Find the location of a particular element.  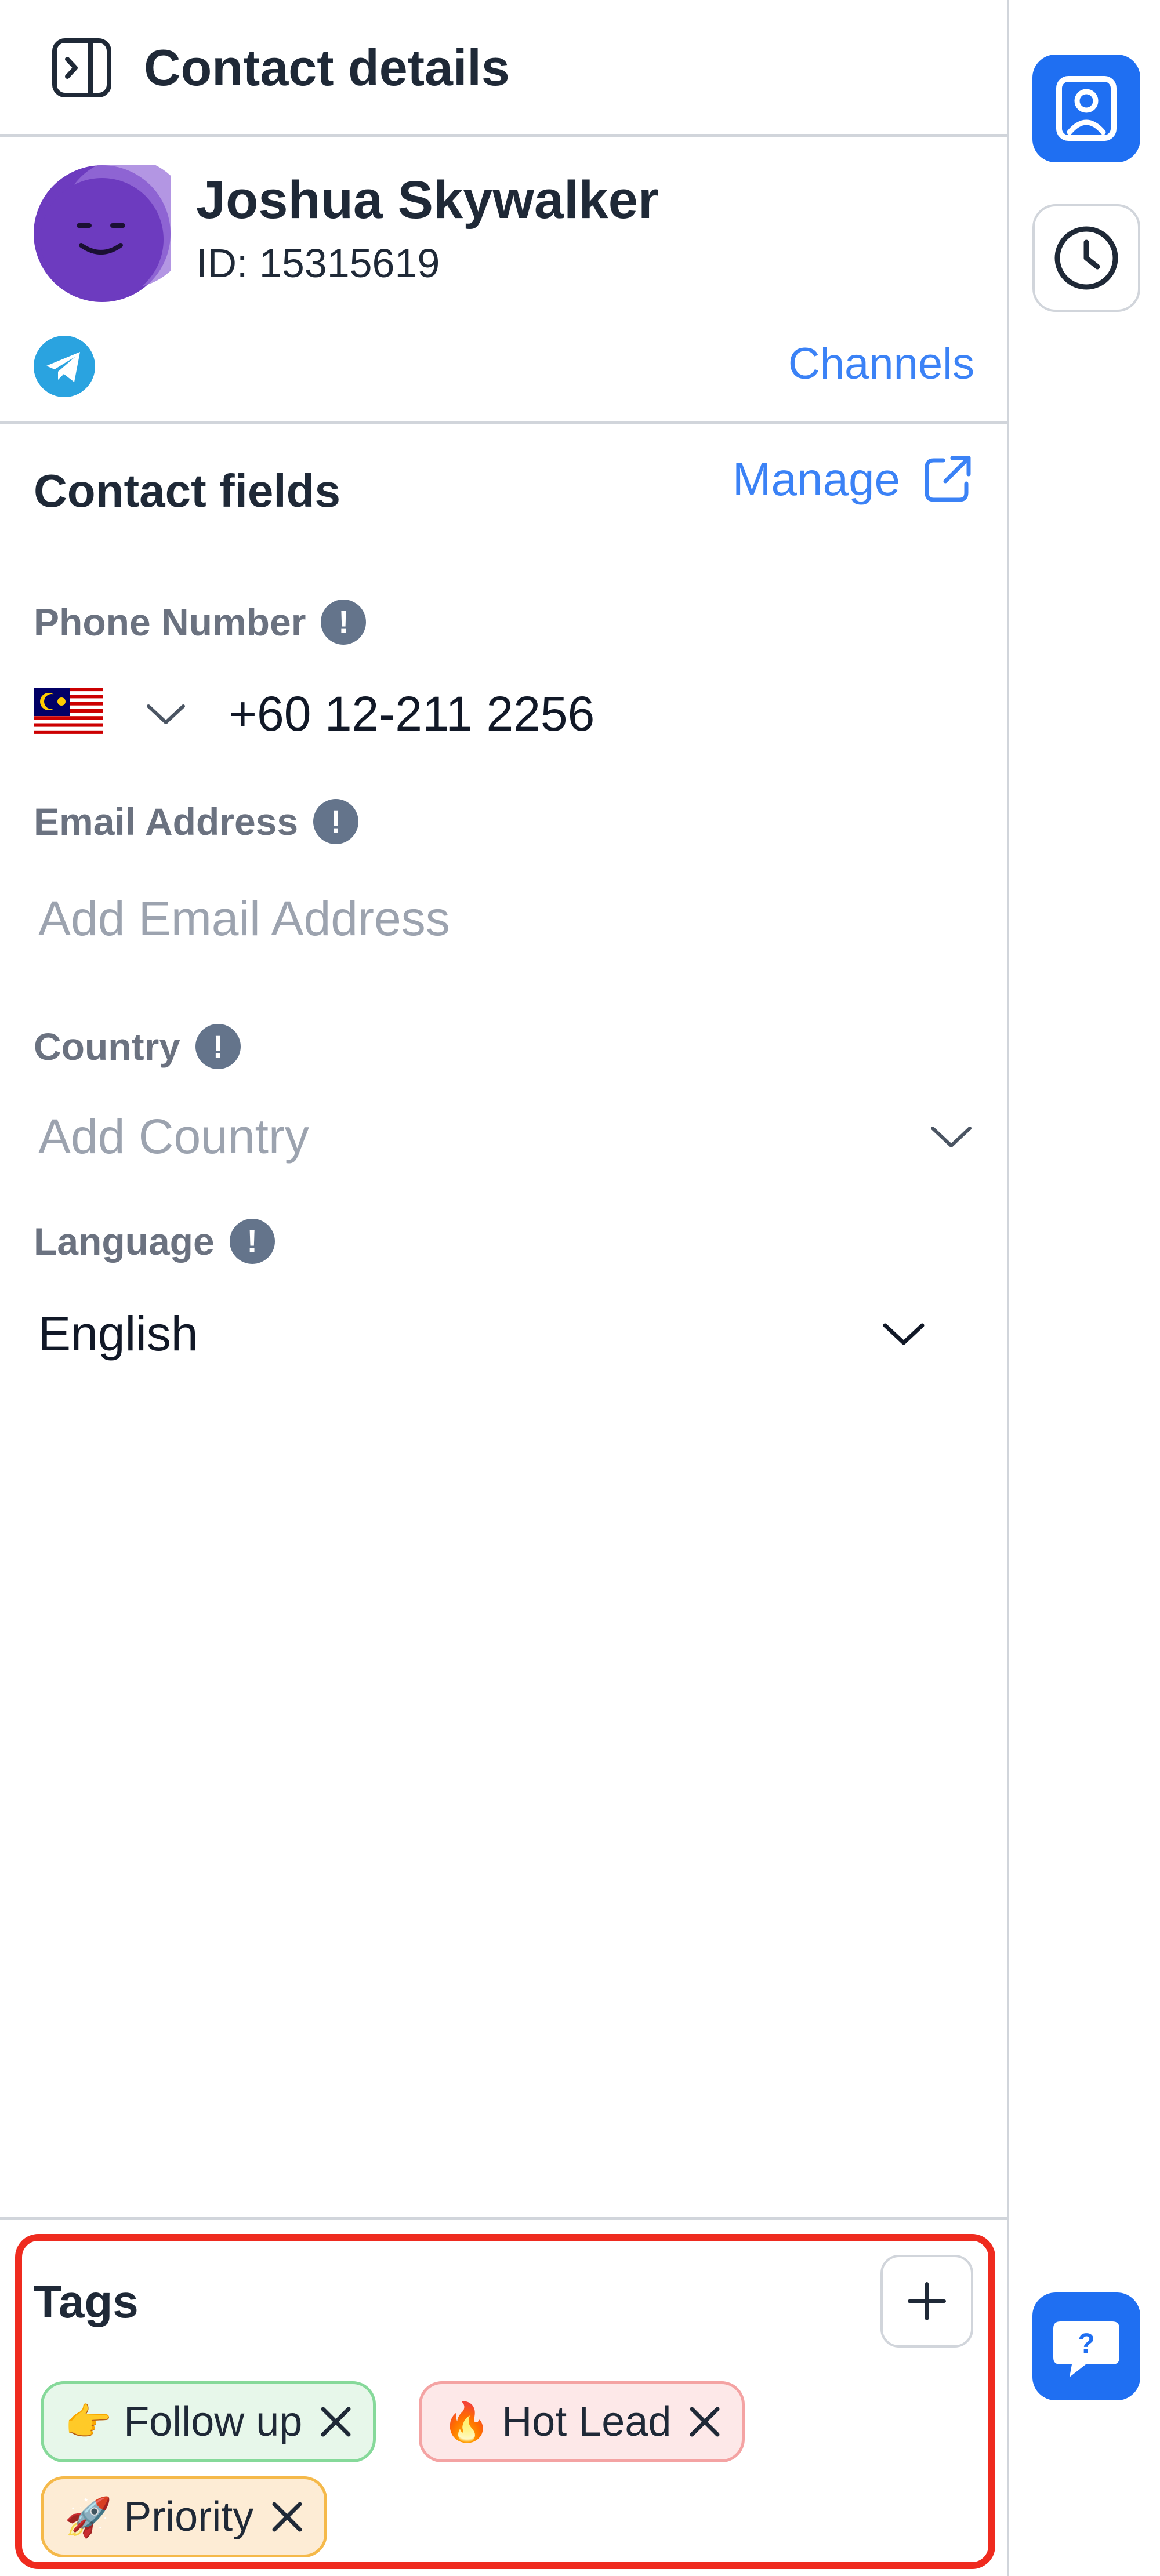

contact-name: Joshua Skywalker is located at coordinates (427, 200).